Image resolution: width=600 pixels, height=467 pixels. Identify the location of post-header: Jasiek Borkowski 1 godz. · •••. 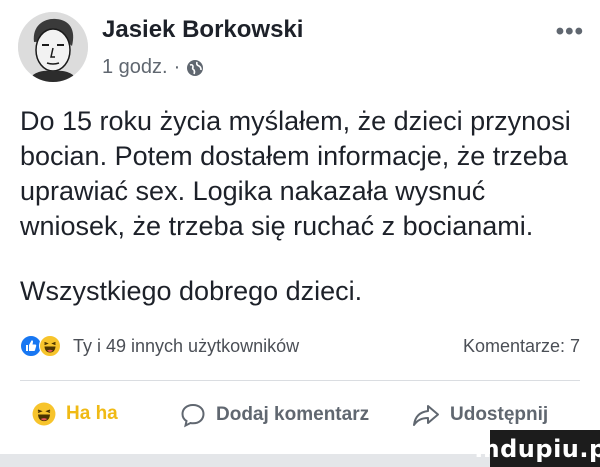
(303, 47).